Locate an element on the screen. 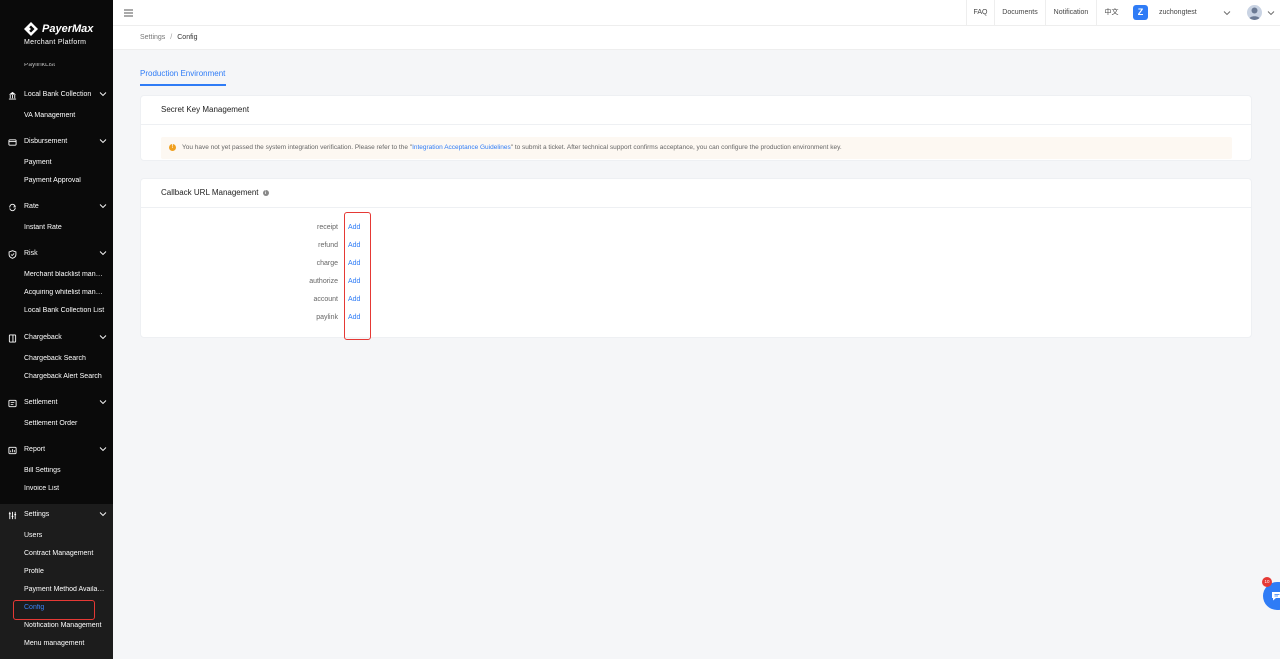 The image size is (1280, 659). menu-toggle-icon is located at coordinates (128, 13).